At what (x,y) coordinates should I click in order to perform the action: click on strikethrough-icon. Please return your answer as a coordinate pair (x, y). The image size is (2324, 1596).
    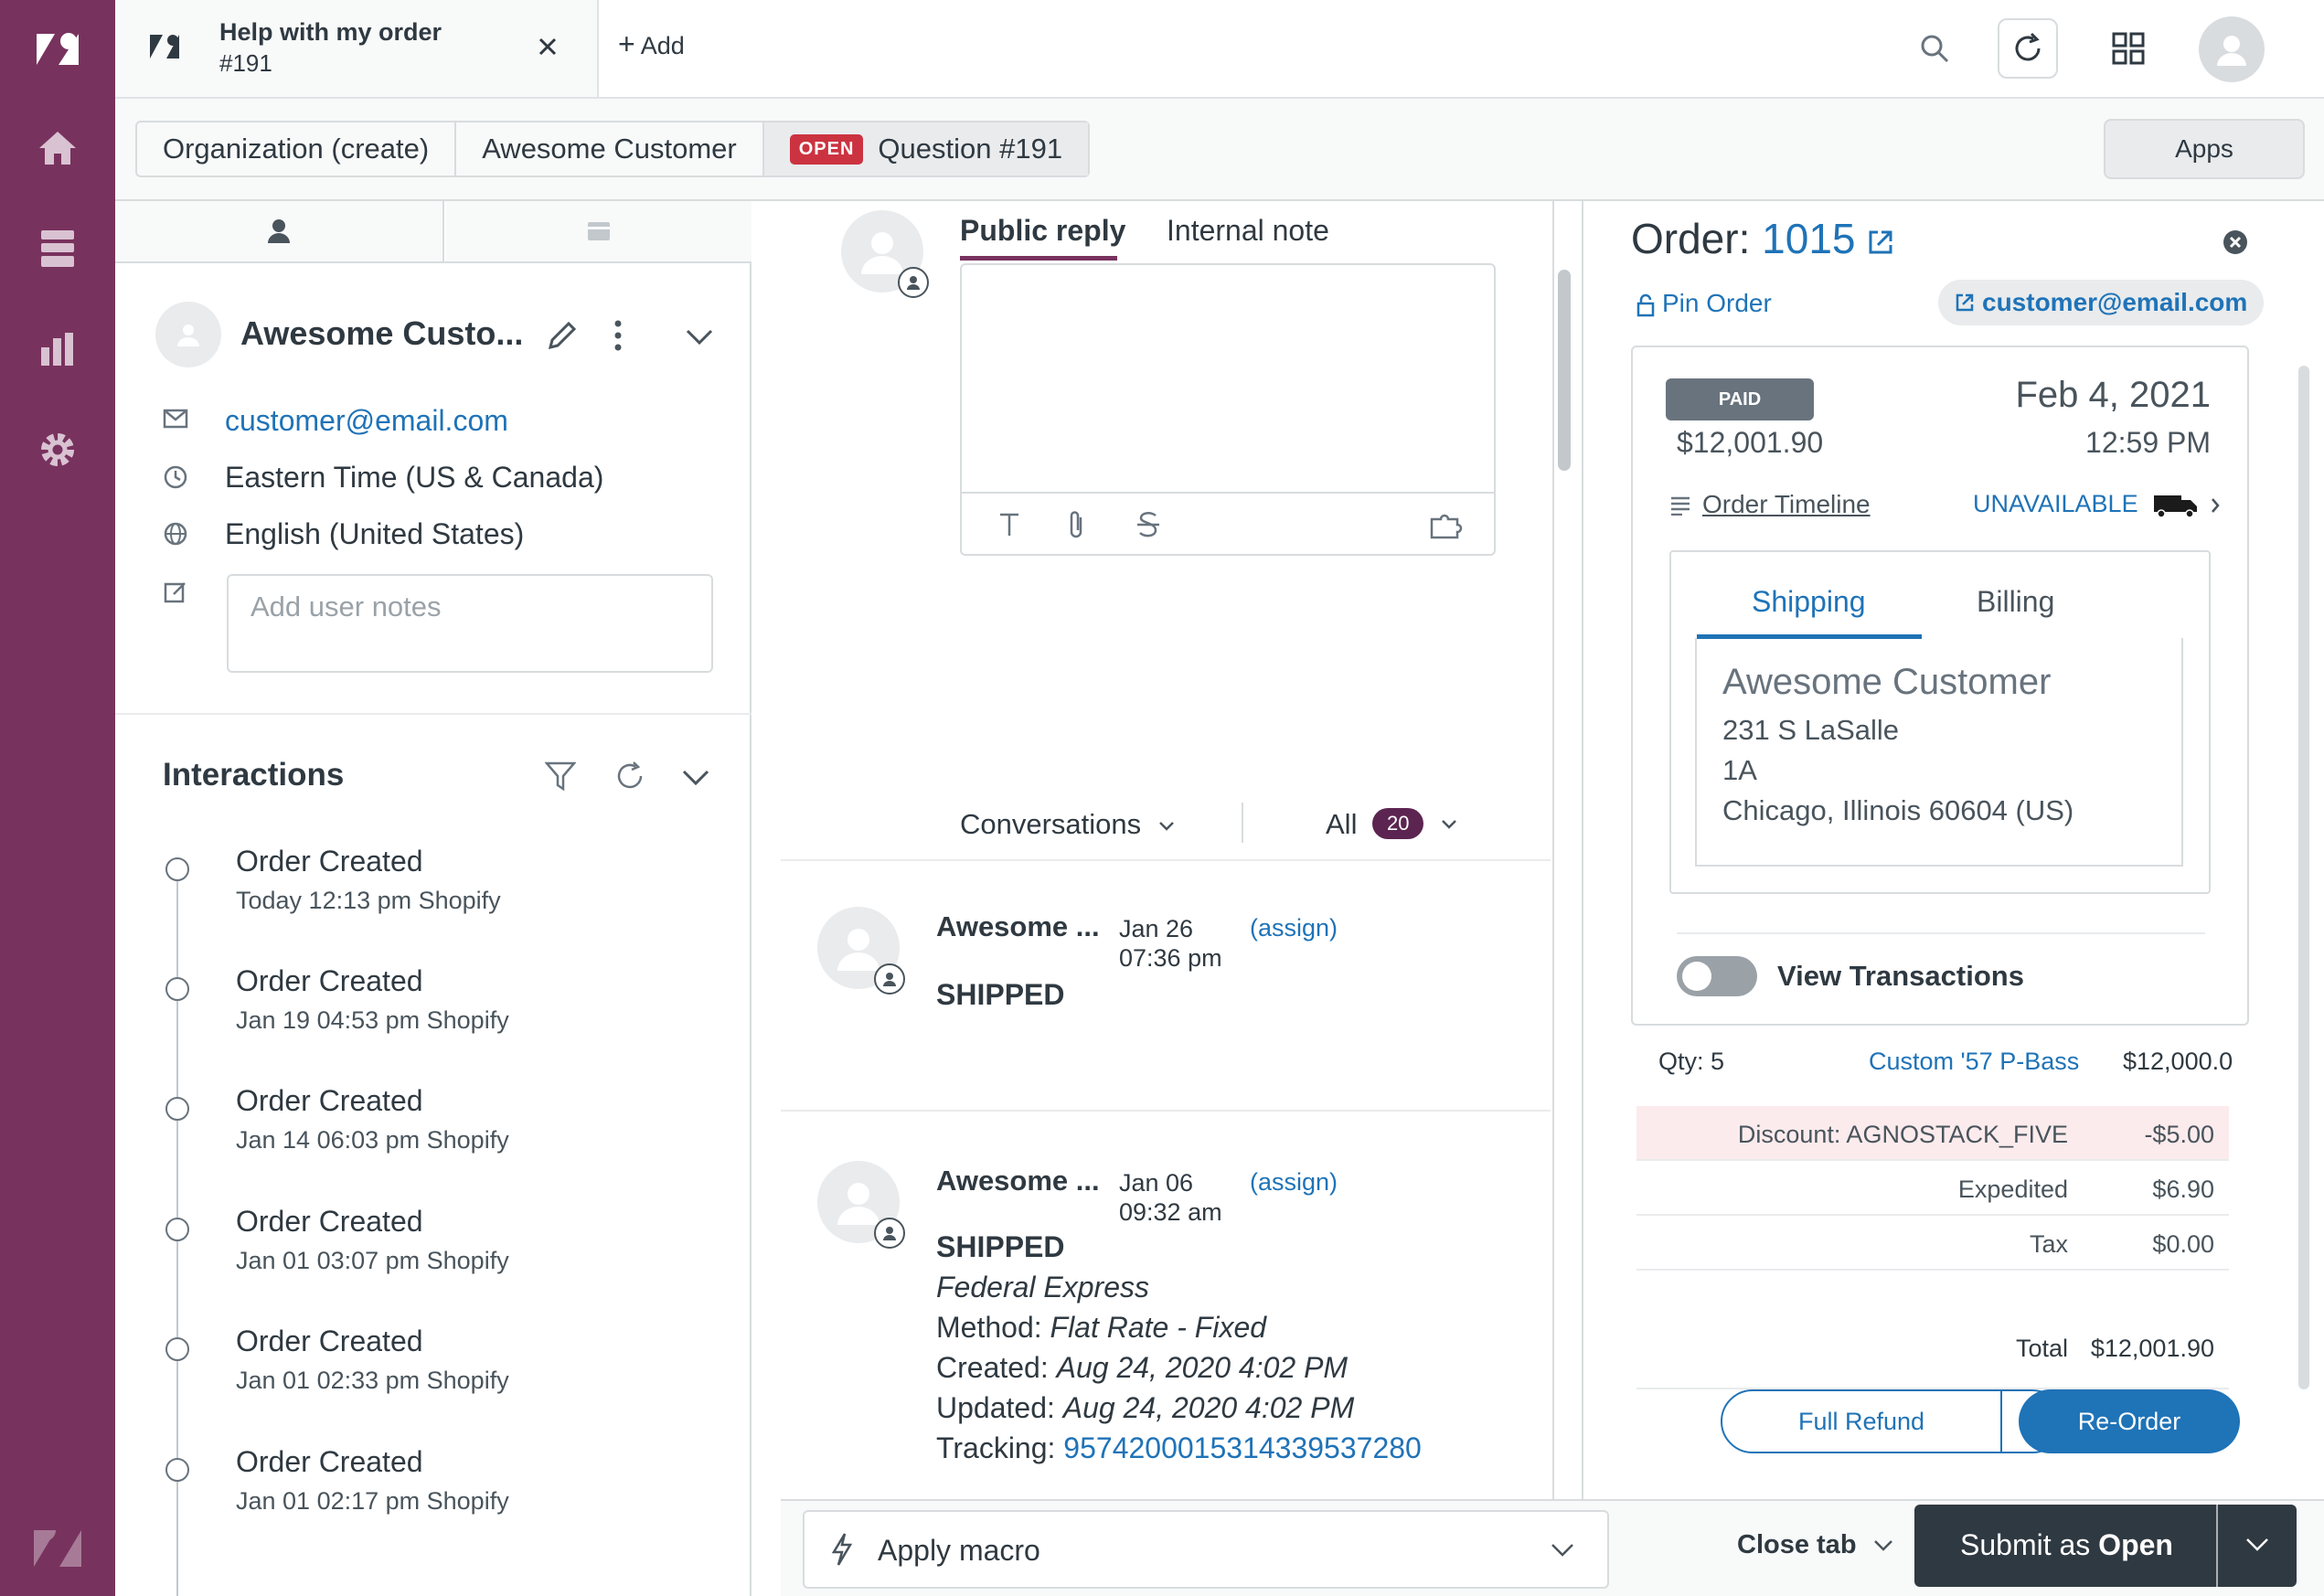
    Looking at the image, I should click on (1148, 524).